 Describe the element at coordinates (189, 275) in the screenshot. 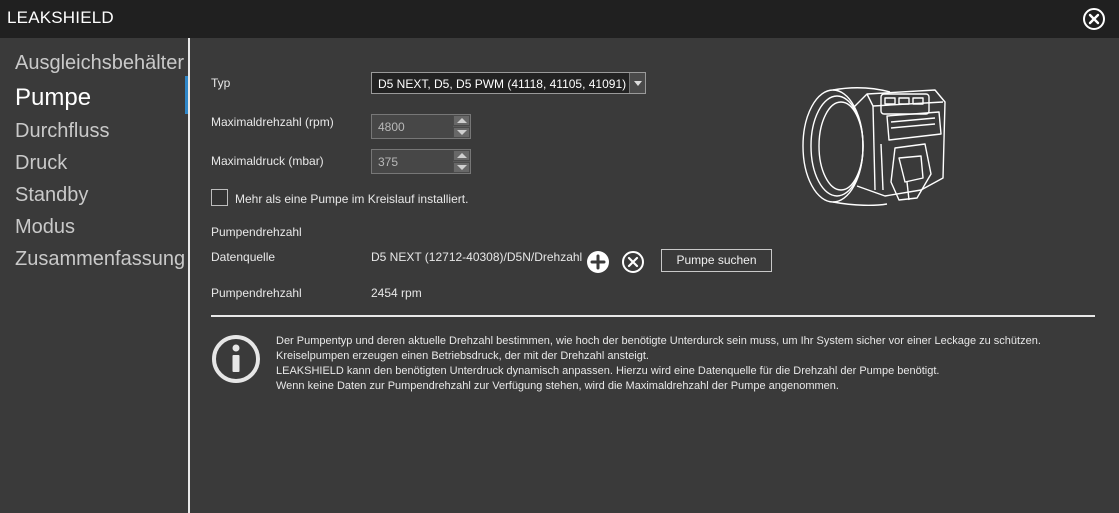

I see `sidebar-divider` at that location.